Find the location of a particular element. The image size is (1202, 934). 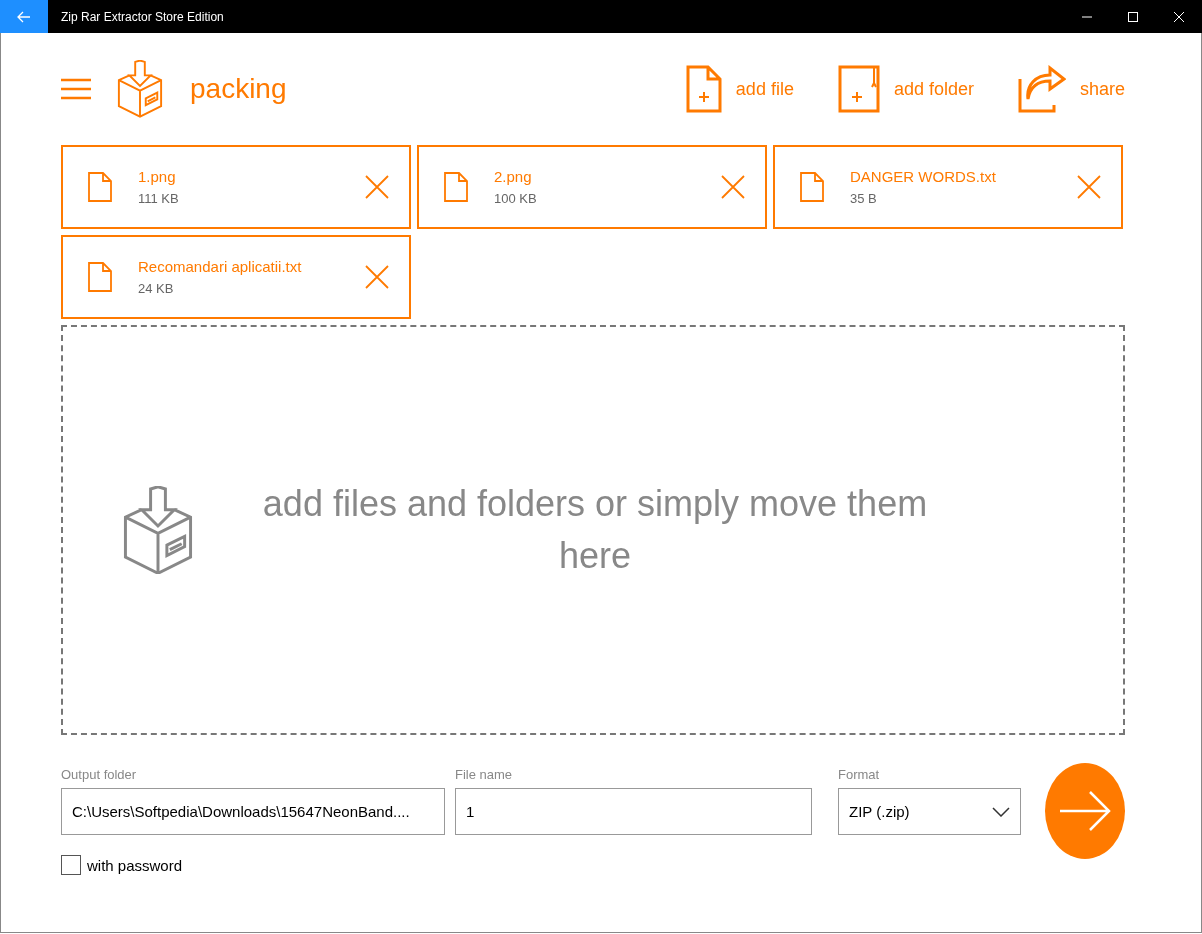

back-button is located at coordinates (24, 16).